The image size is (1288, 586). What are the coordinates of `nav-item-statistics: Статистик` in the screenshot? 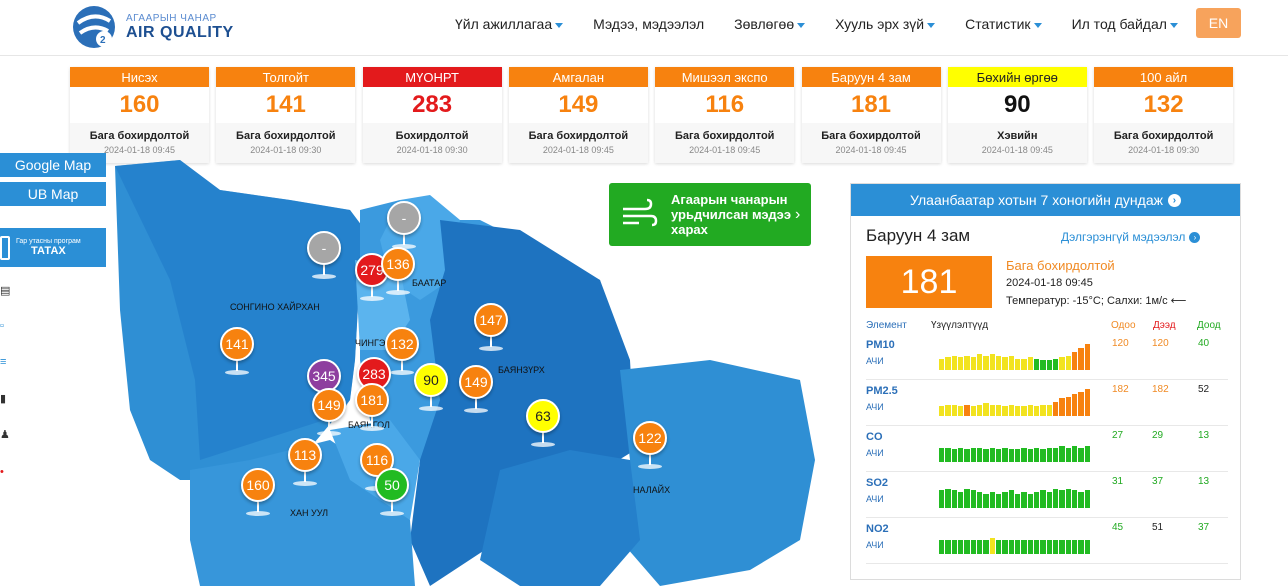 It's located at (1003, 24).